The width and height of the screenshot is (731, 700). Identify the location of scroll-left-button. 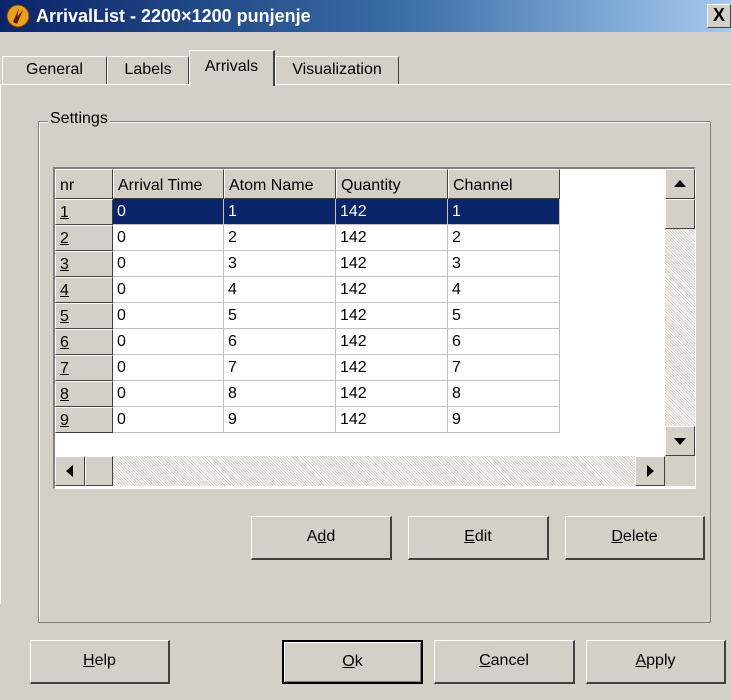
(70, 471).